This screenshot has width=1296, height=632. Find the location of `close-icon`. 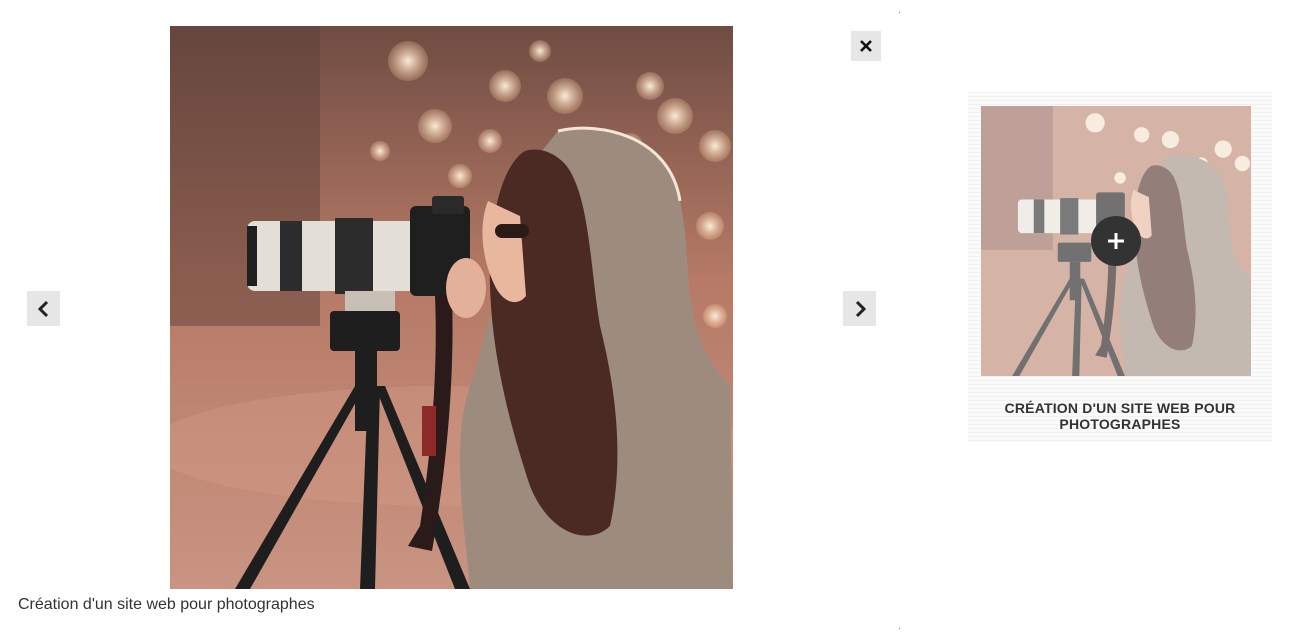

close-icon is located at coordinates (866, 46).